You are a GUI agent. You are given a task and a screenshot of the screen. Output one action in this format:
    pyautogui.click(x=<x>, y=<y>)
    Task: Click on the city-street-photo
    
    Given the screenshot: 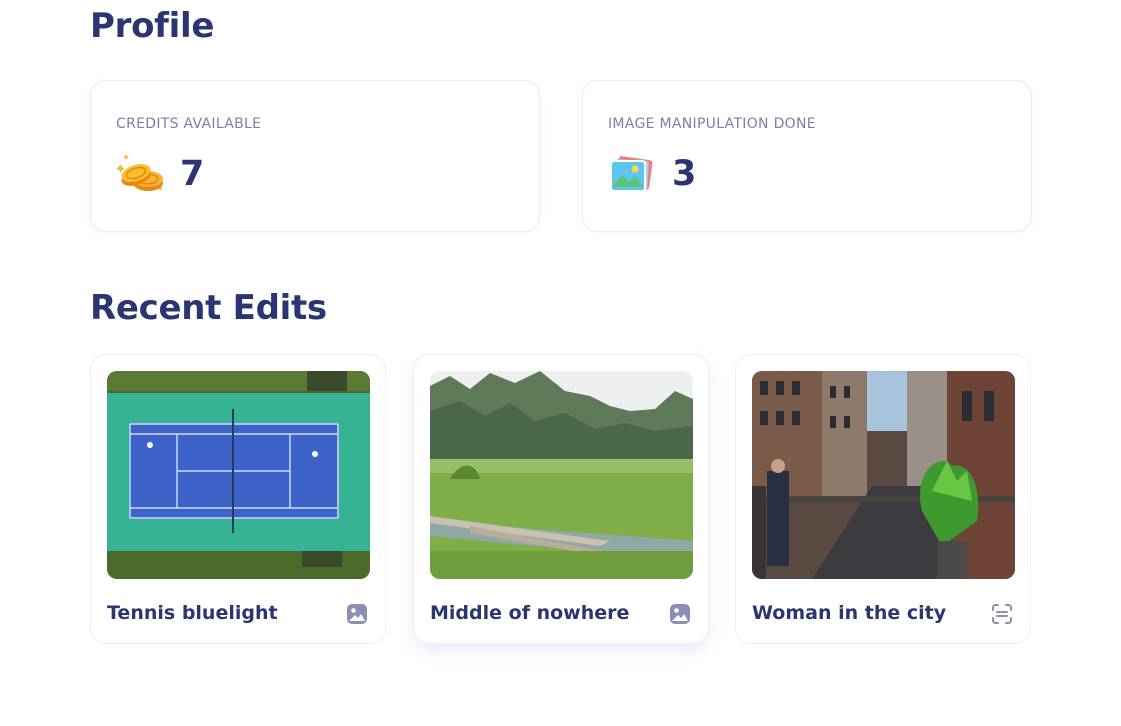 What is the action you would take?
    pyautogui.click(x=883, y=475)
    